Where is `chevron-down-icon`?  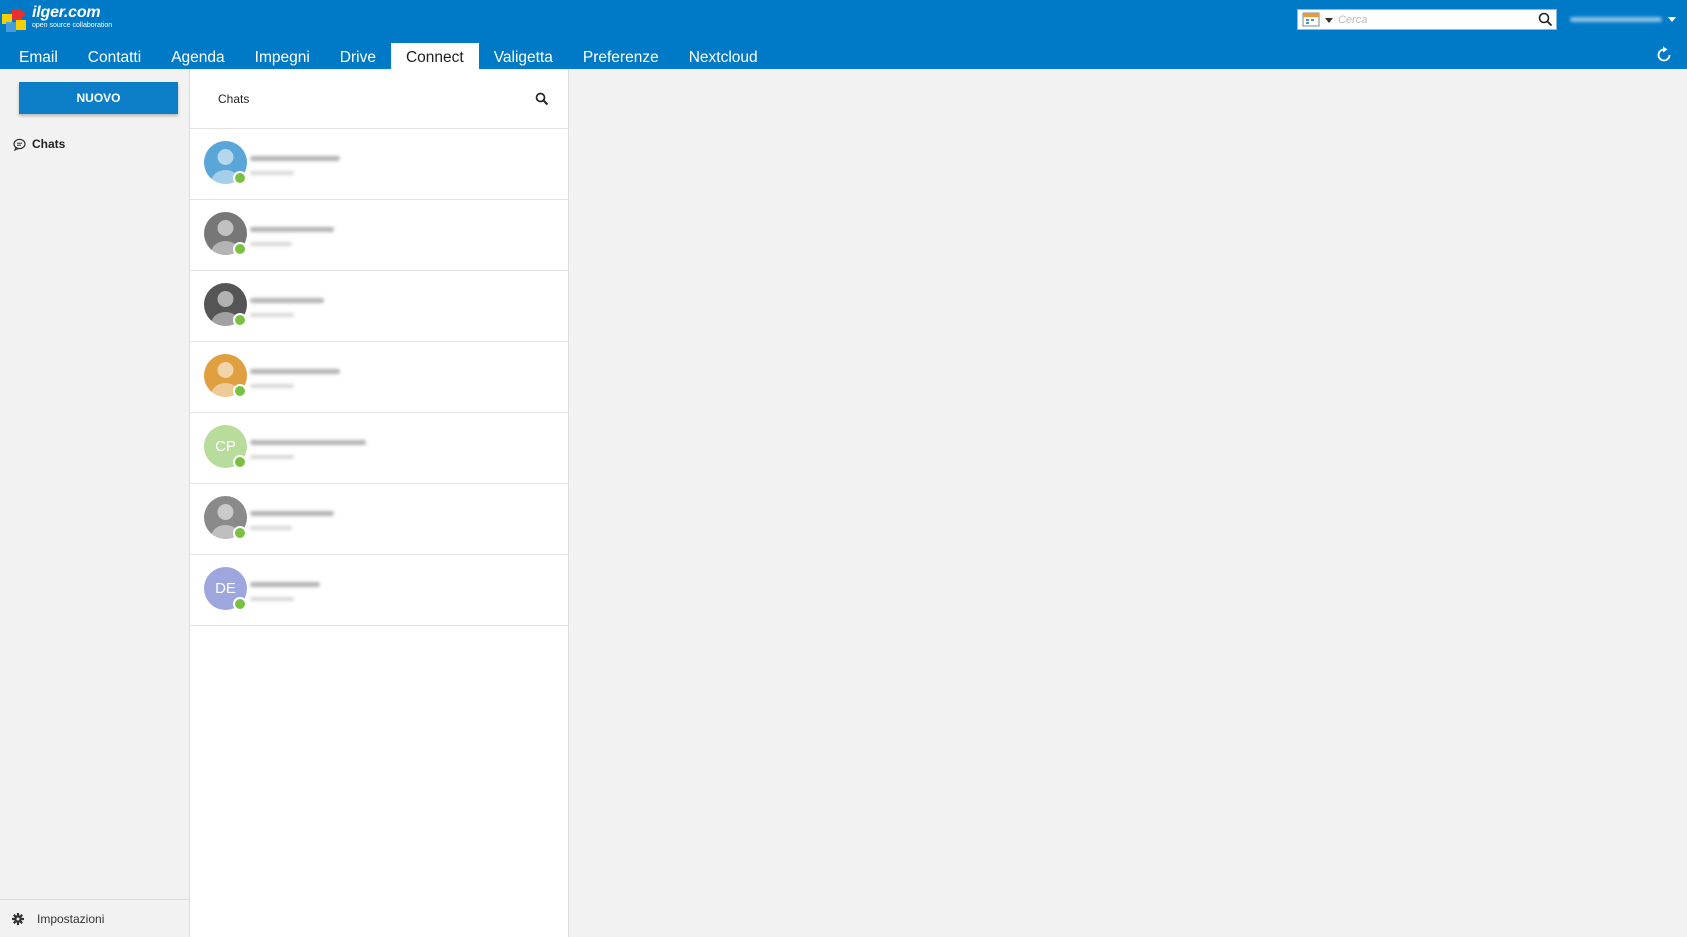
chevron-down-icon is located at coordinates (1672, 19).